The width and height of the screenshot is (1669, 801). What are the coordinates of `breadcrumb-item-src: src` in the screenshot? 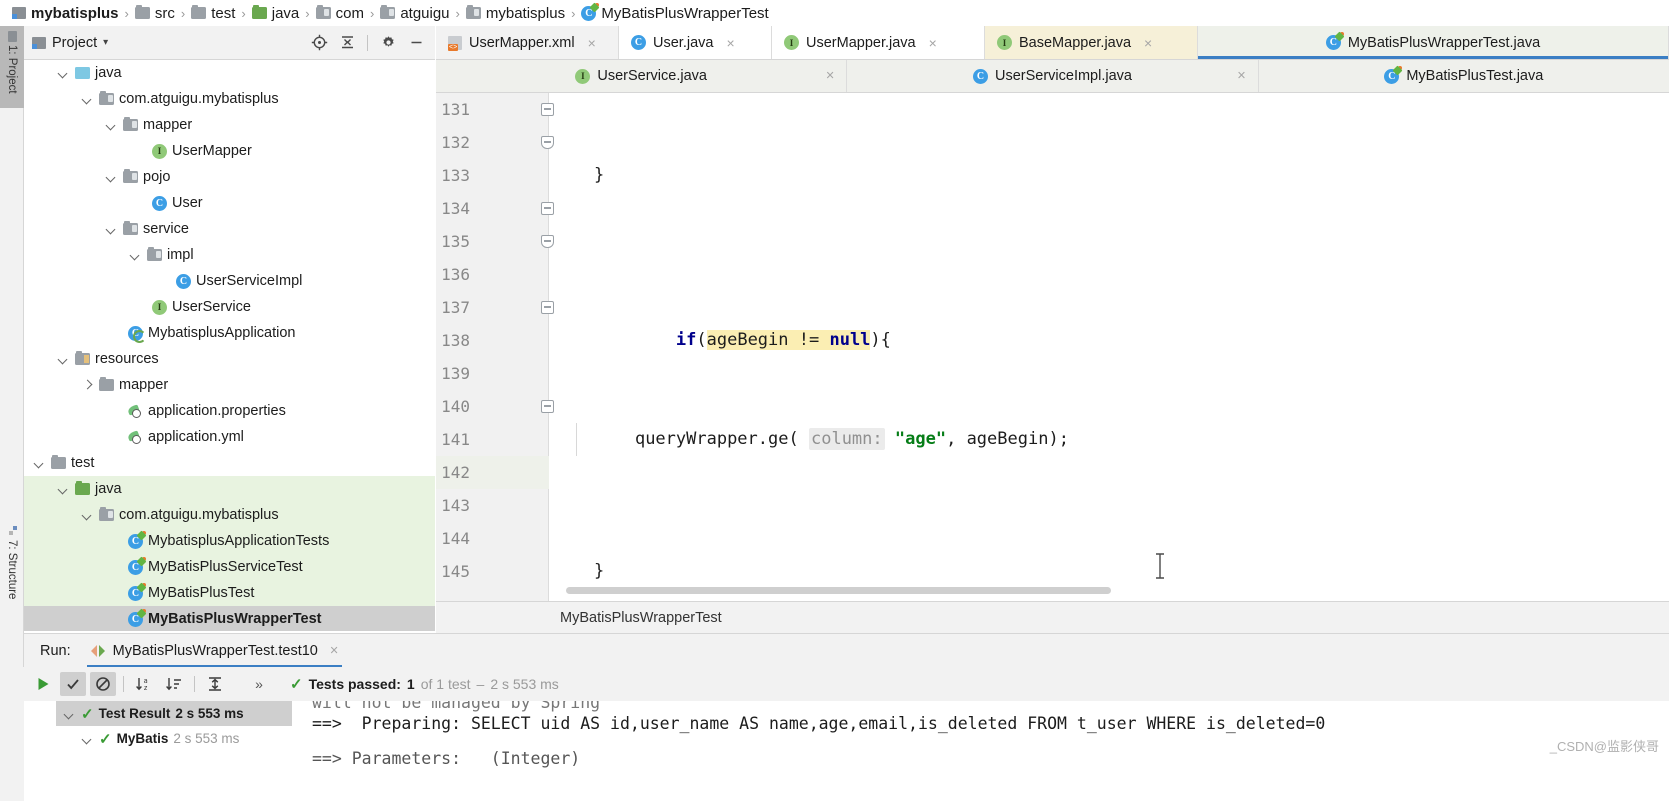 It's located at (155, 13).